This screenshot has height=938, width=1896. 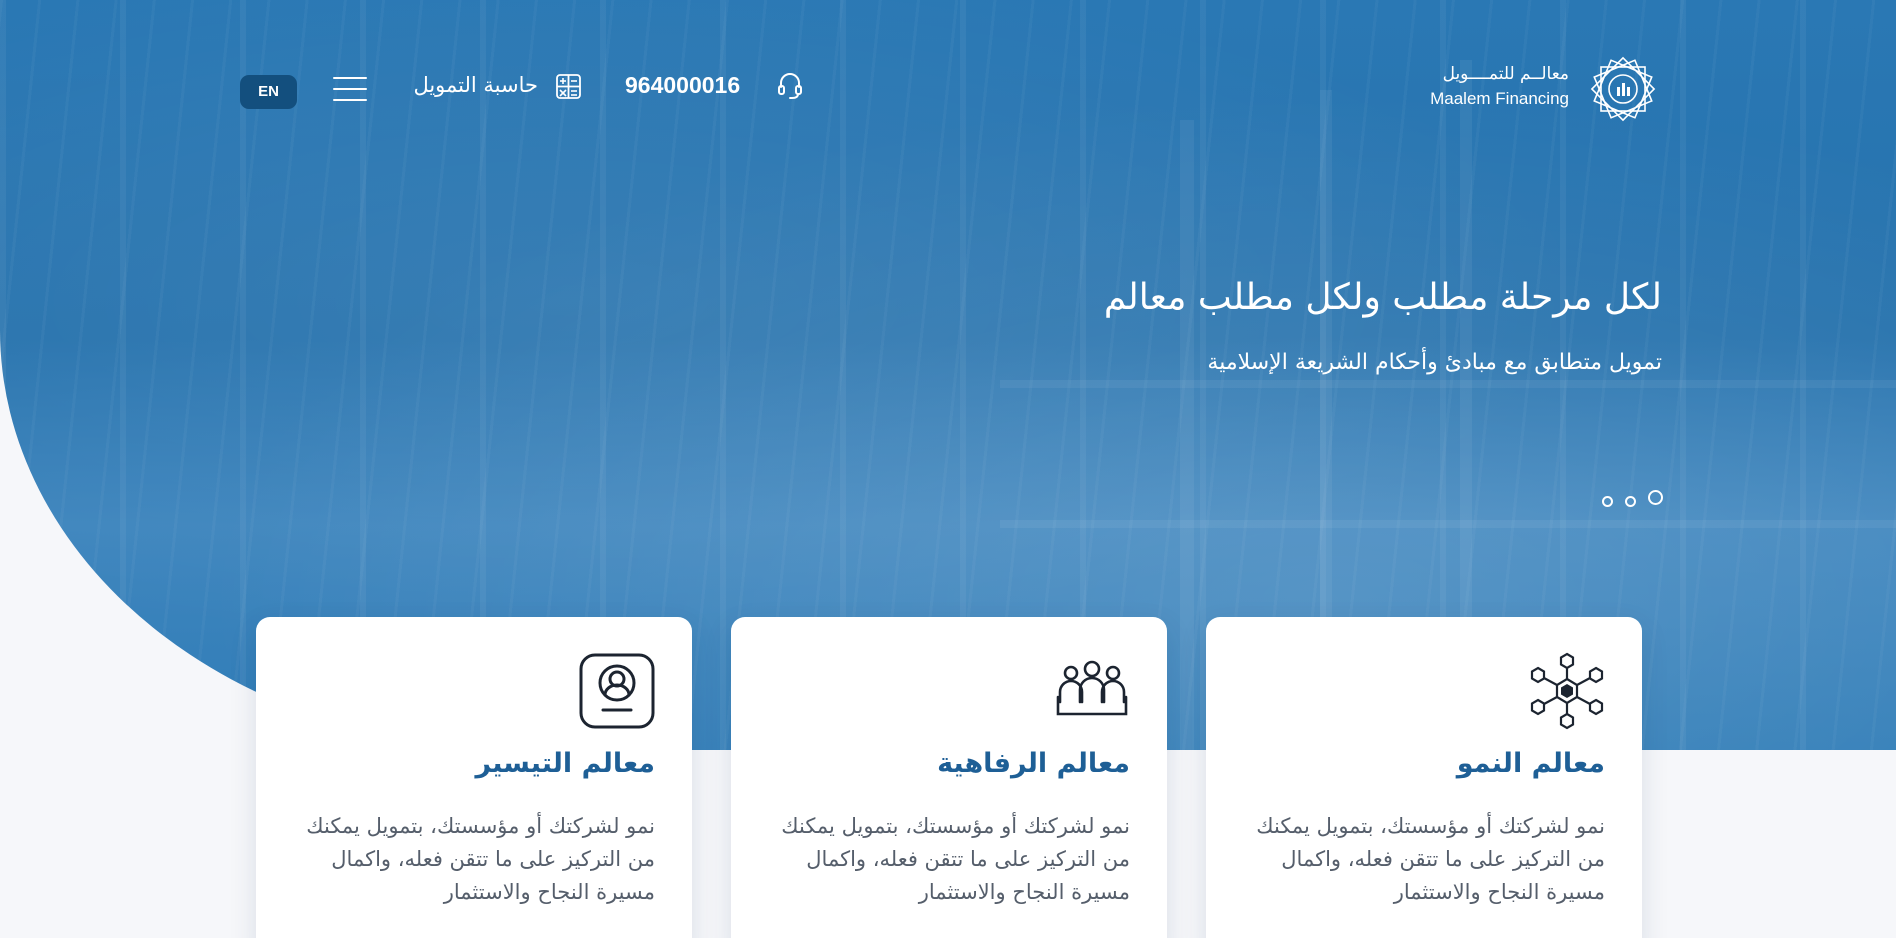 What do you see at coordinates (617, 691) in the screenshot?
I see `profile-badge-icon` at bounding box center [617, 691].